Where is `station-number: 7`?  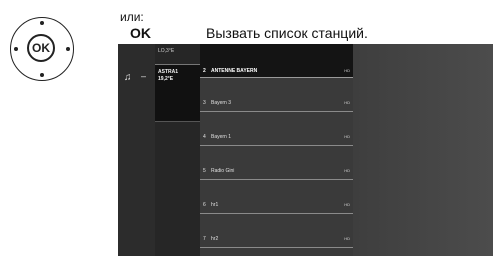 station-number: 7 is located at coordinates (204, 239).